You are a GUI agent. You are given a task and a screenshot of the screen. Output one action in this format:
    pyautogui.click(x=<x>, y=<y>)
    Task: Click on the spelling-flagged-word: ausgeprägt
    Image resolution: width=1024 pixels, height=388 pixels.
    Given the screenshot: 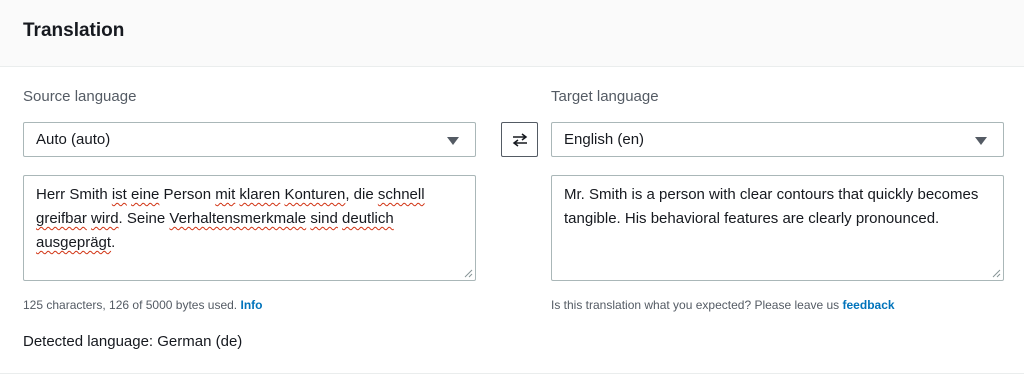 What is the action you would take?
    pyautogui.click(x=74, y=242)
    